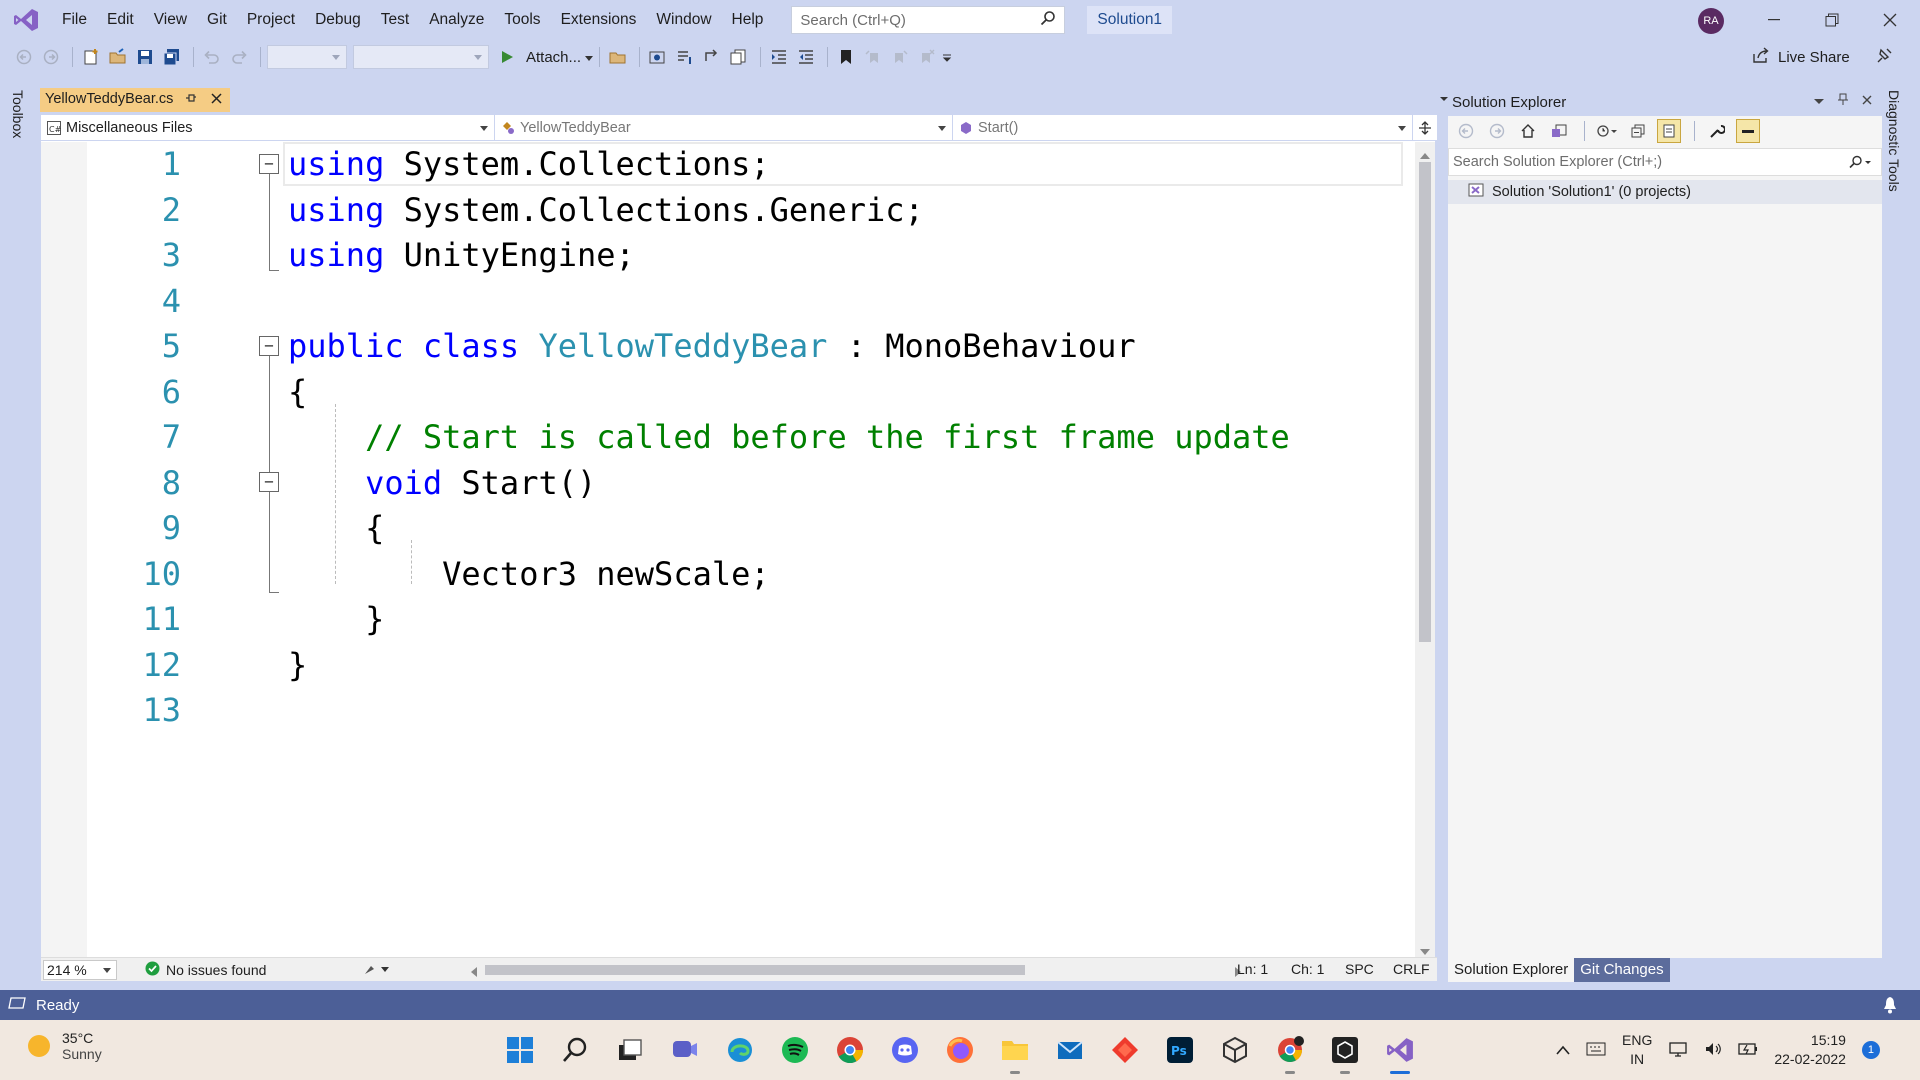 This screenshot has height=1080, width=1920. What do you see at coordinates (1894, 141) in the screenshot?
I see `diagnostic-tools-tab: Diagnostic Tools` at bounding box center [1894, 141].